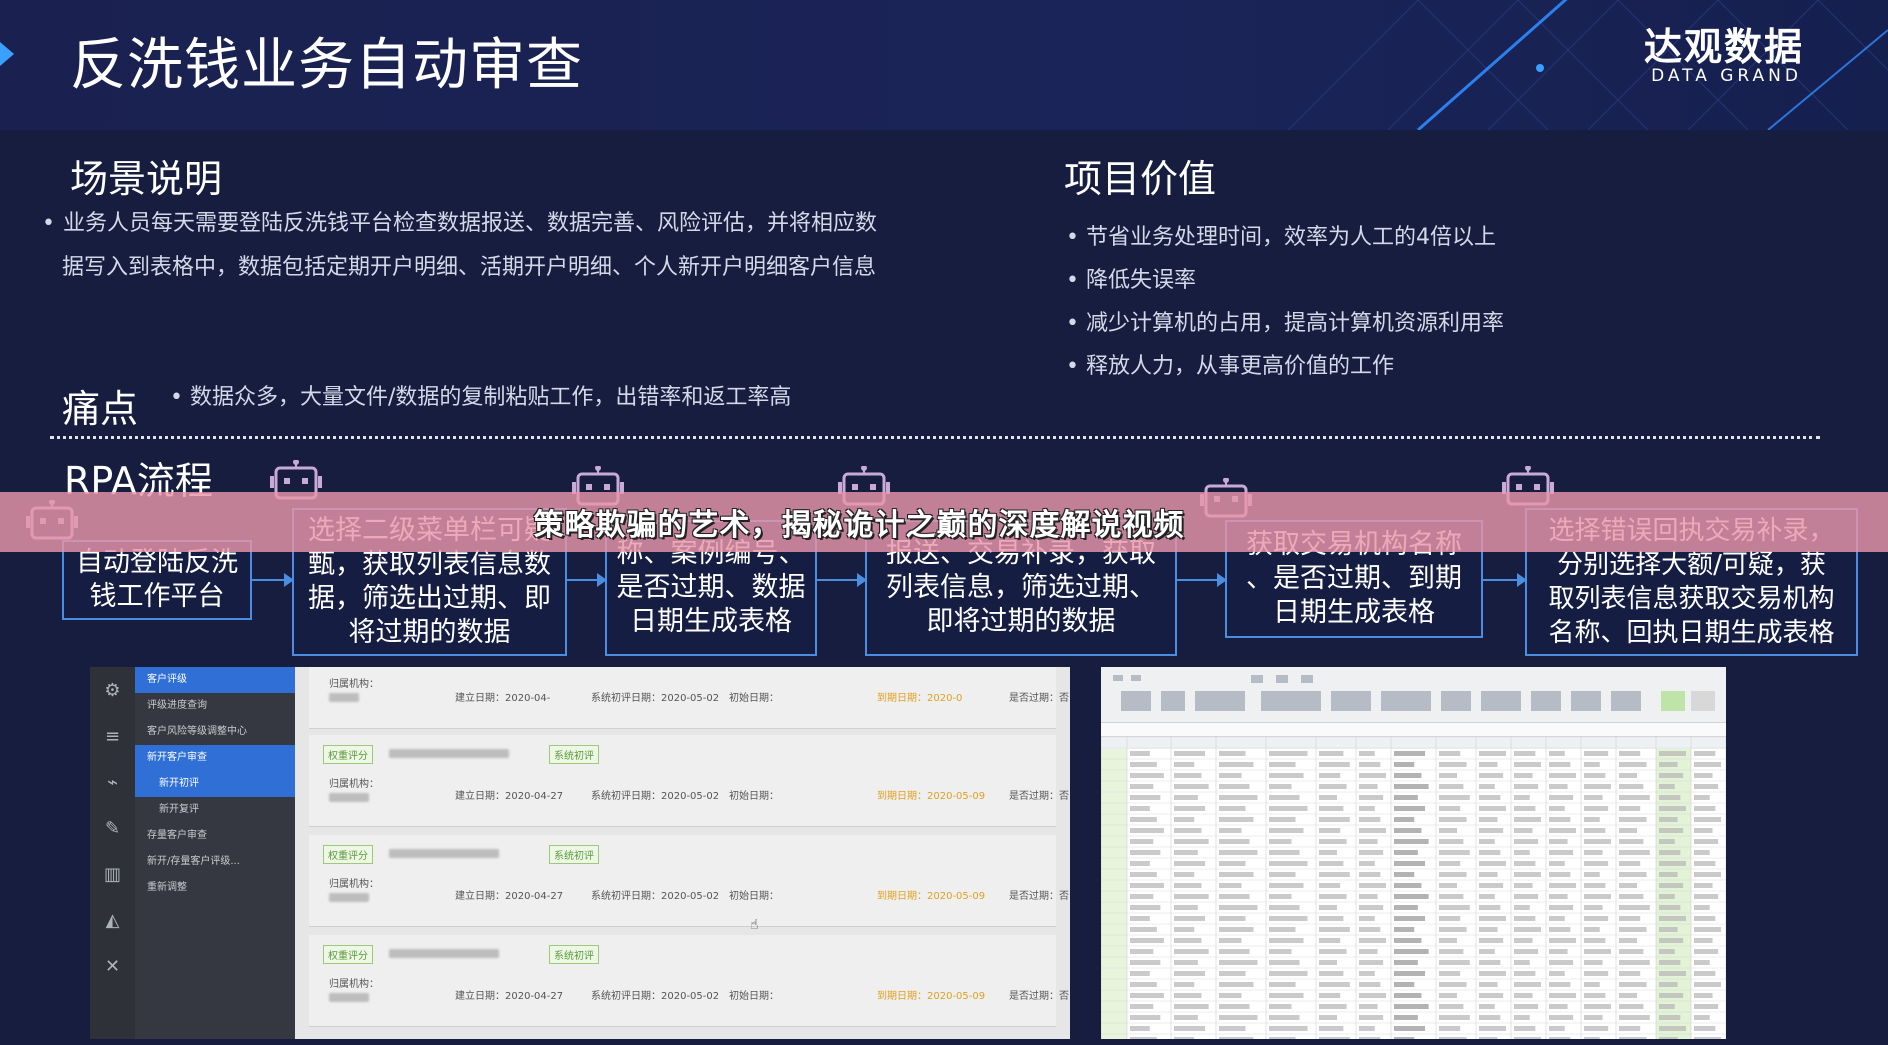 This screenshot has width=1888, height=1045. What do you see at coordinates (1131, 280) in the screenshot?
I see `value-item: • 降低失误率` at bounding box center [1131, 280].